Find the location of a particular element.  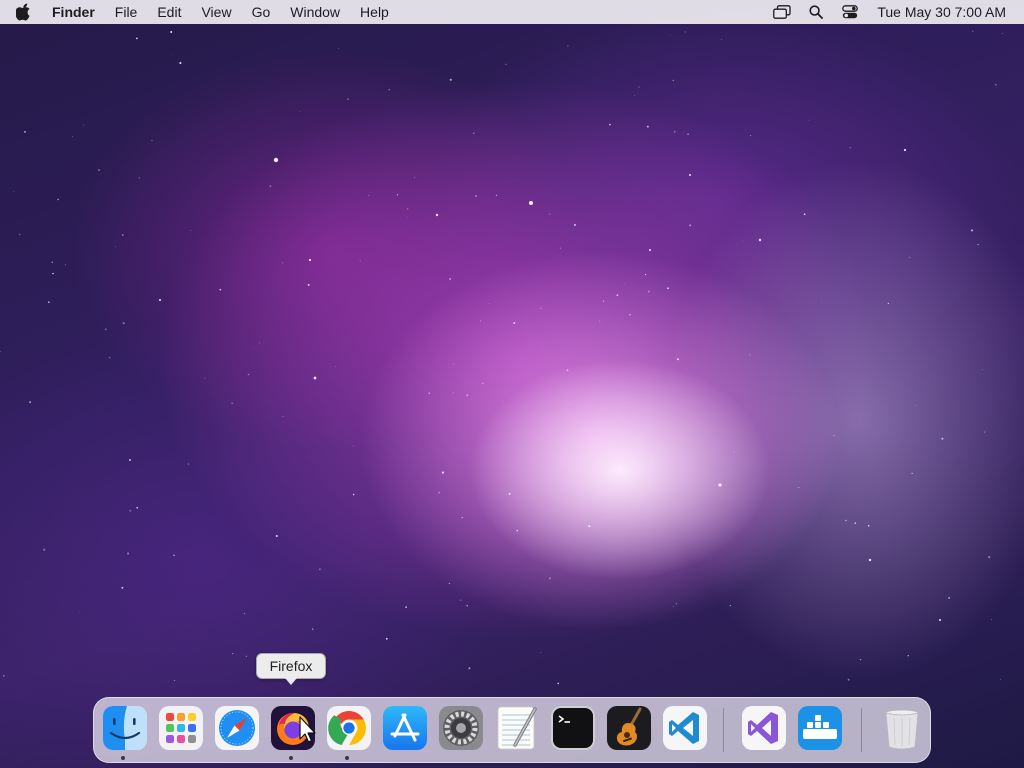

vscode-icon is located at coordinates (685, 728).